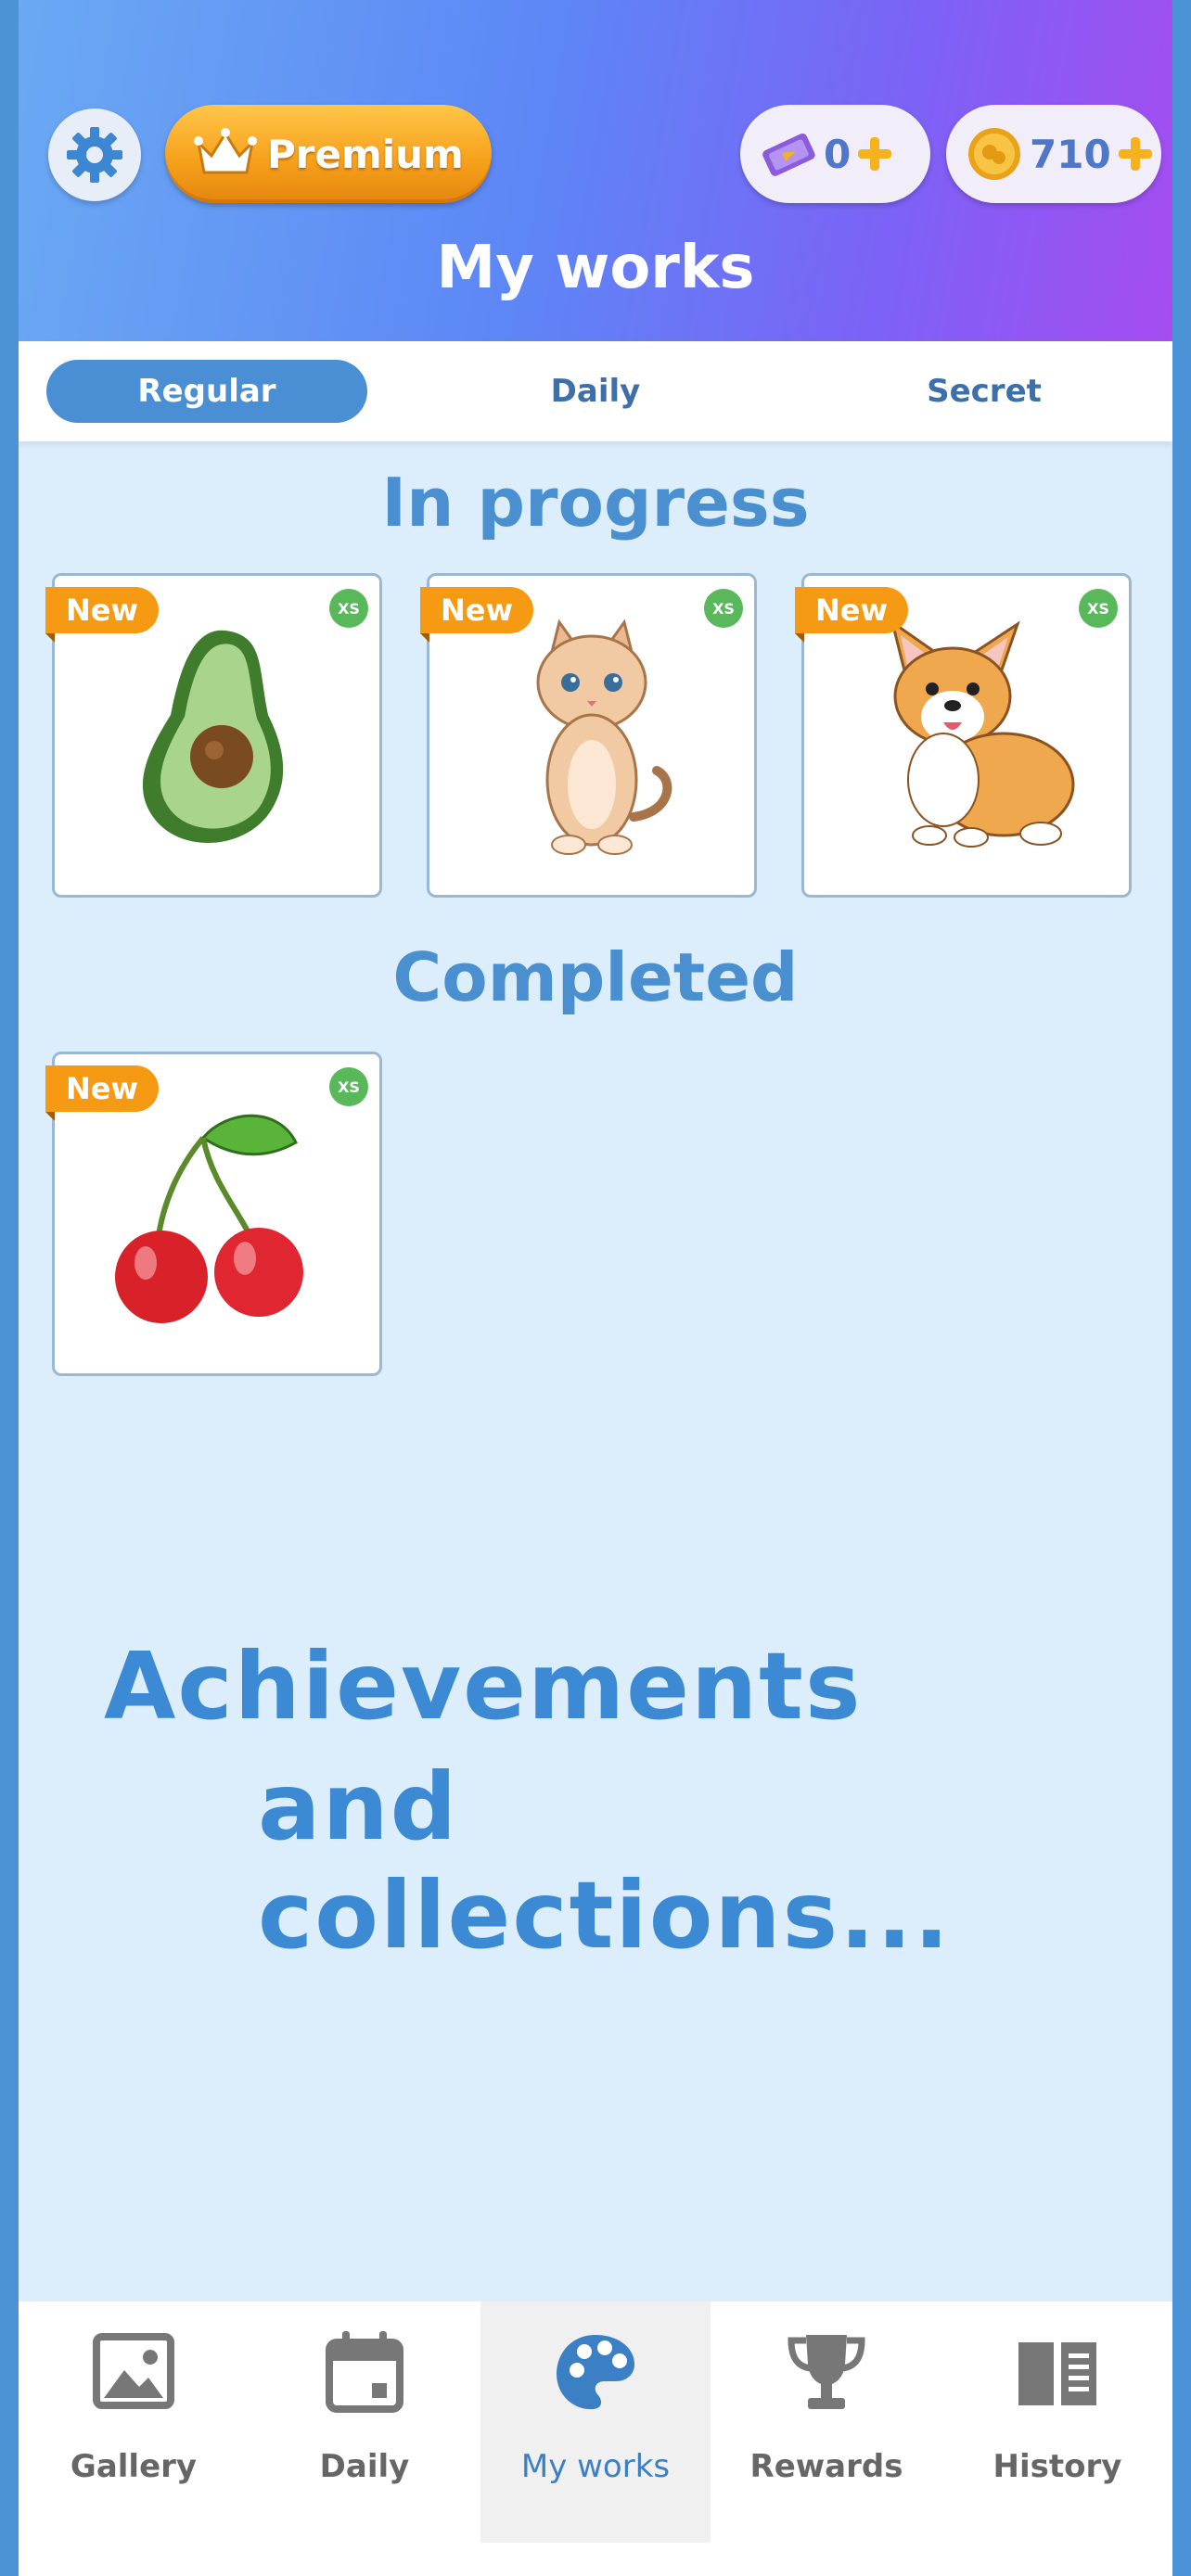 This screenshot has width=1191, height=2576. I want to click on promo-line-1: Achievements, so click(484, 1686).